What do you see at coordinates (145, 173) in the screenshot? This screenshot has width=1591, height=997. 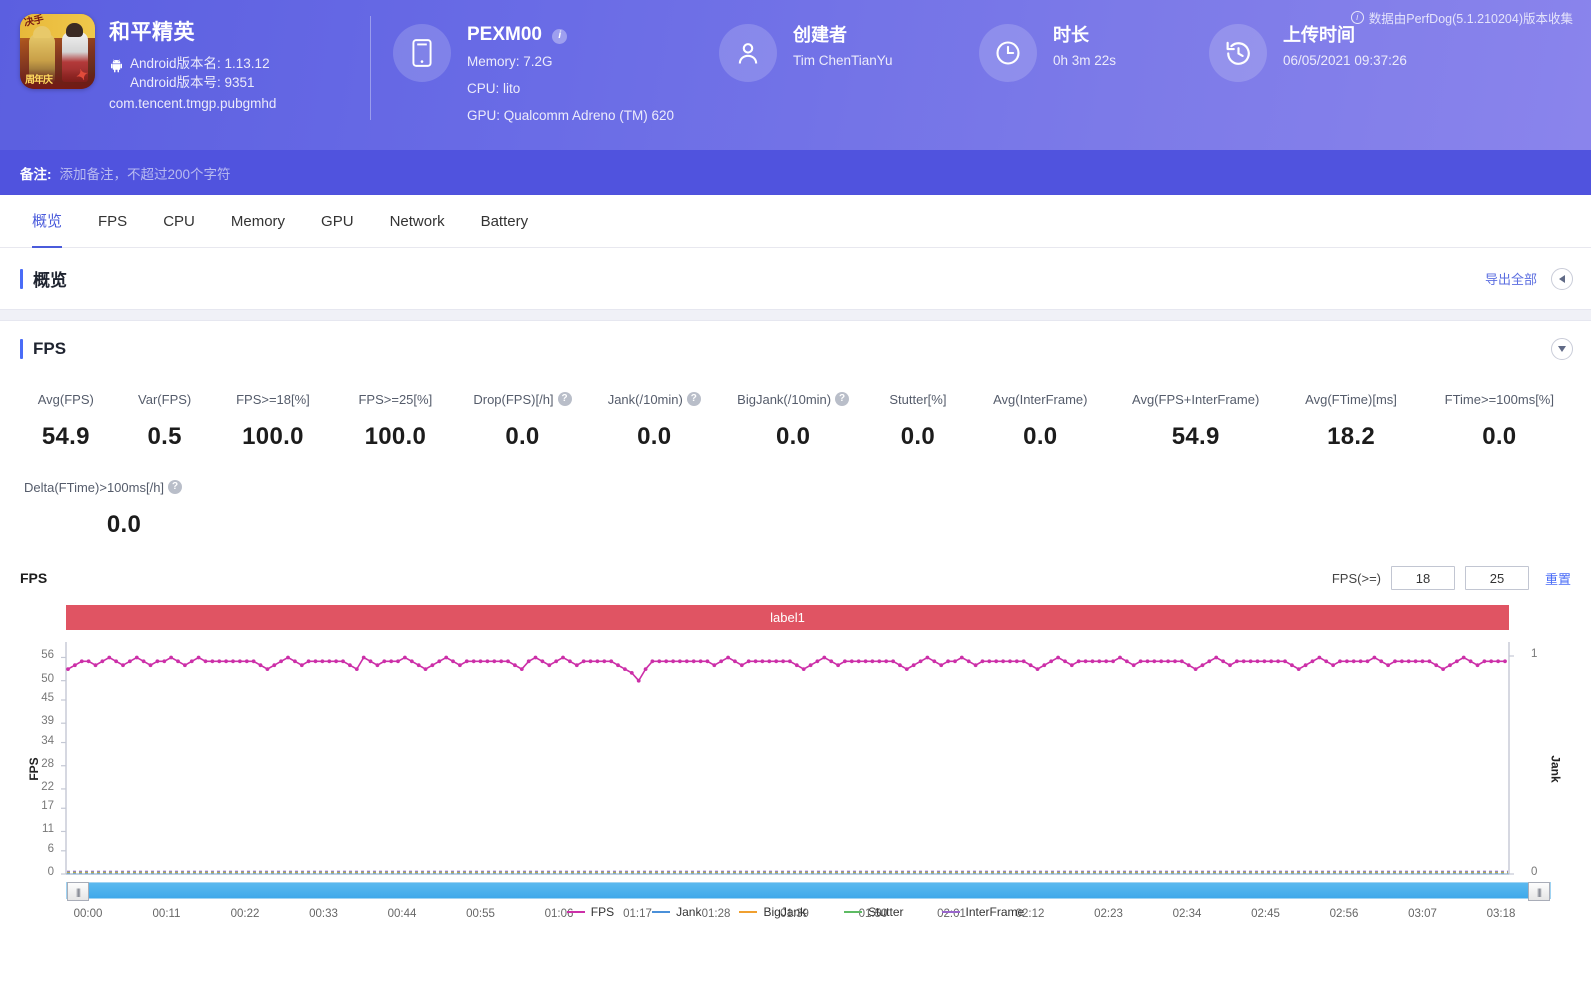 I see `note-input-placeholder: 添加备注，不超过200个字符` at bounding box center [145, 173].